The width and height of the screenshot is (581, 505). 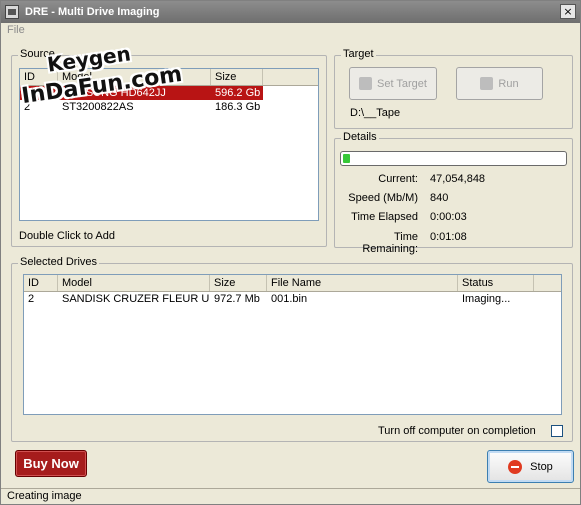 What do you see at coordinates (169, 107) in the screenshot?
I see `list-item: 2 ST3200822AS 186.3 Gb` at bounding box center [169, 107].